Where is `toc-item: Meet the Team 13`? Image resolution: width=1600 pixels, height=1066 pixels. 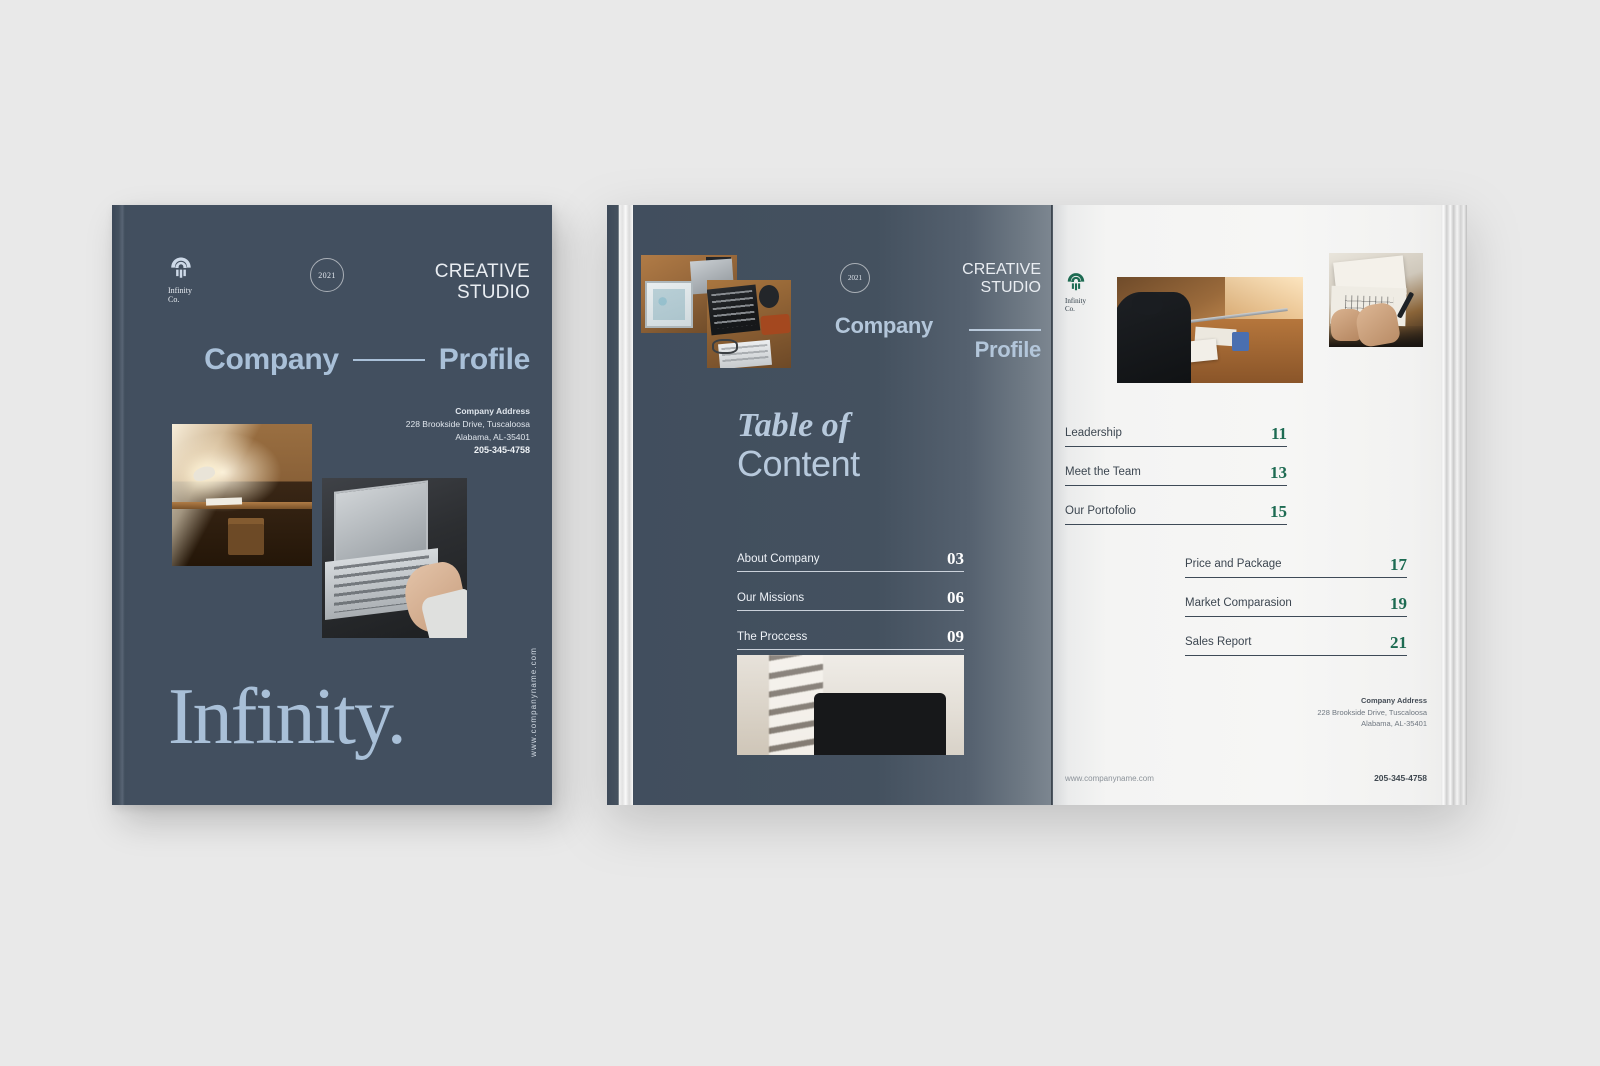
toc-item: Meet the Team 13 is located at coordinates (1176, 466).